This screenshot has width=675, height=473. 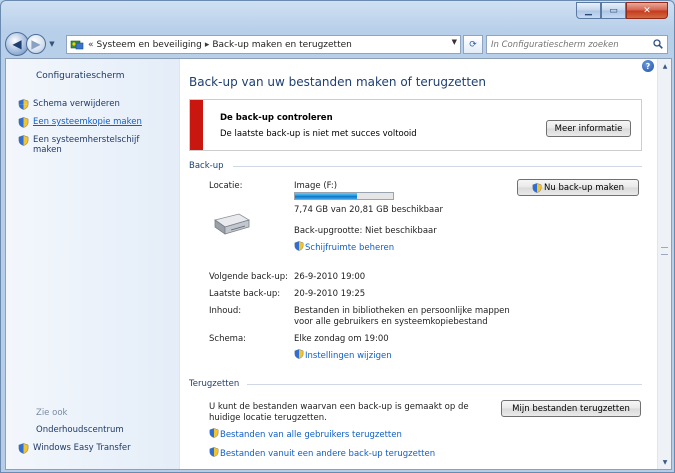 I want to click on recent-pages-dropdown: ▼, so click(x=52, y=44).